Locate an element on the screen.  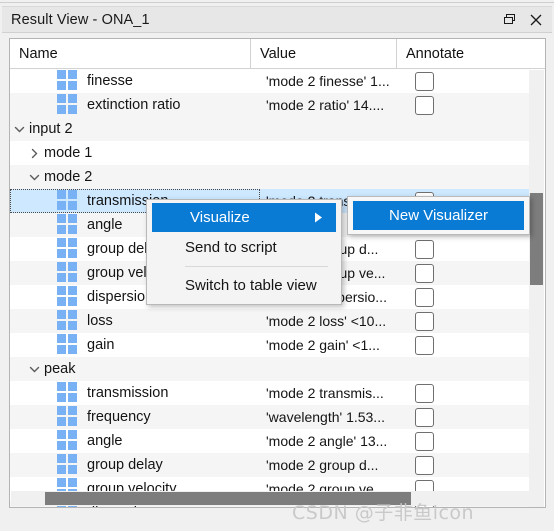
row-name-cell: group delay is located at coordinates (135, 465).